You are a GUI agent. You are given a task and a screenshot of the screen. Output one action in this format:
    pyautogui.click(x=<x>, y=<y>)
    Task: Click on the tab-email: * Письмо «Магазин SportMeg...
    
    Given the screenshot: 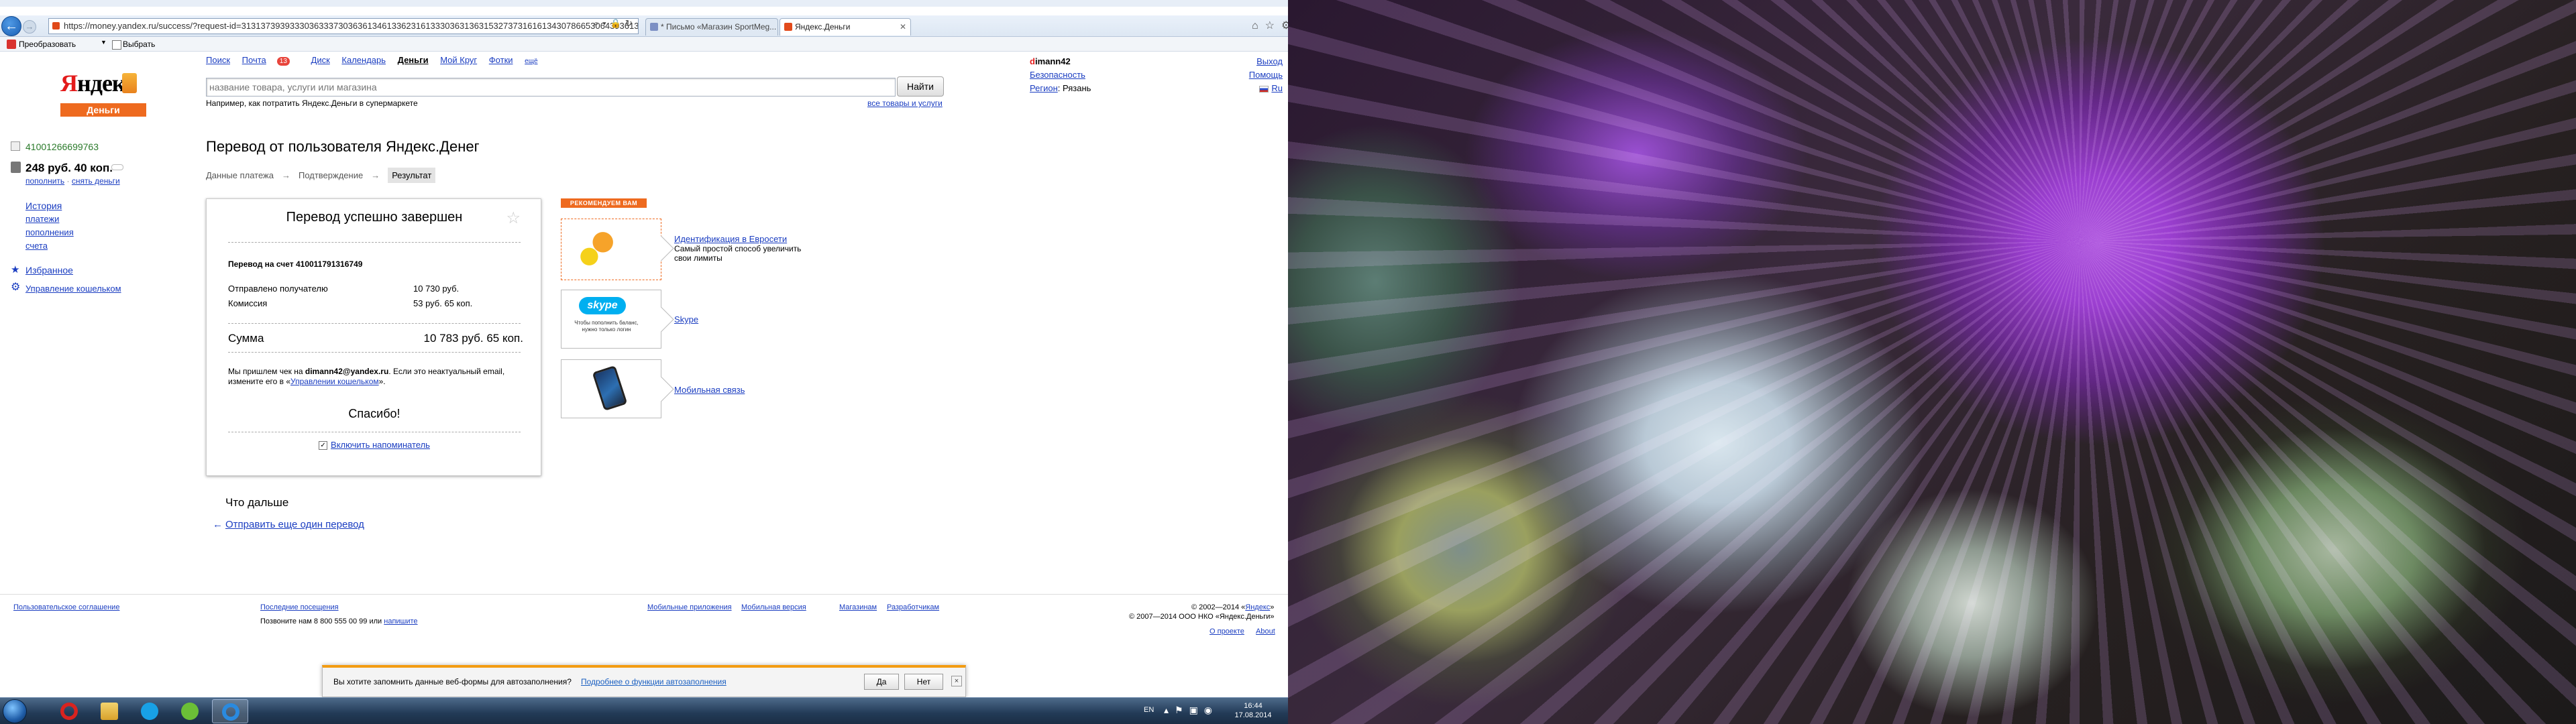 What is the action you would take?
    pyautogui.click(x=711, y=27)
    